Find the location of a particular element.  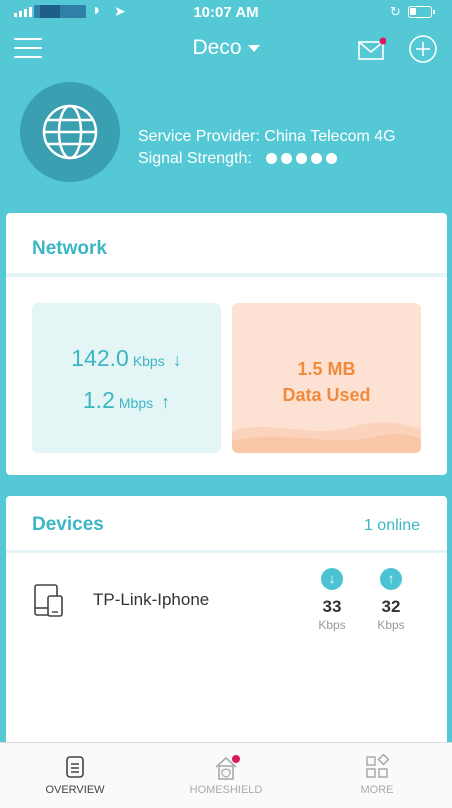

service-provider-text: Service Provider: China Telecom 4G is located at coordinates (267, 136).